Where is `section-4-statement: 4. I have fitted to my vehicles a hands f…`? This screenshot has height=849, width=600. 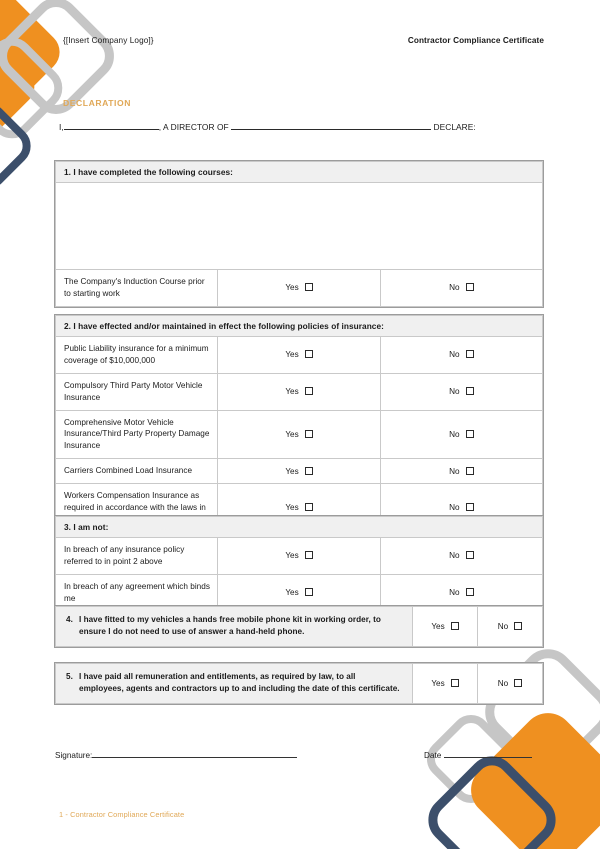
section-4-statement: 4. I have fitted to my vehicles a hands f… is located at coordinates (234, 626).